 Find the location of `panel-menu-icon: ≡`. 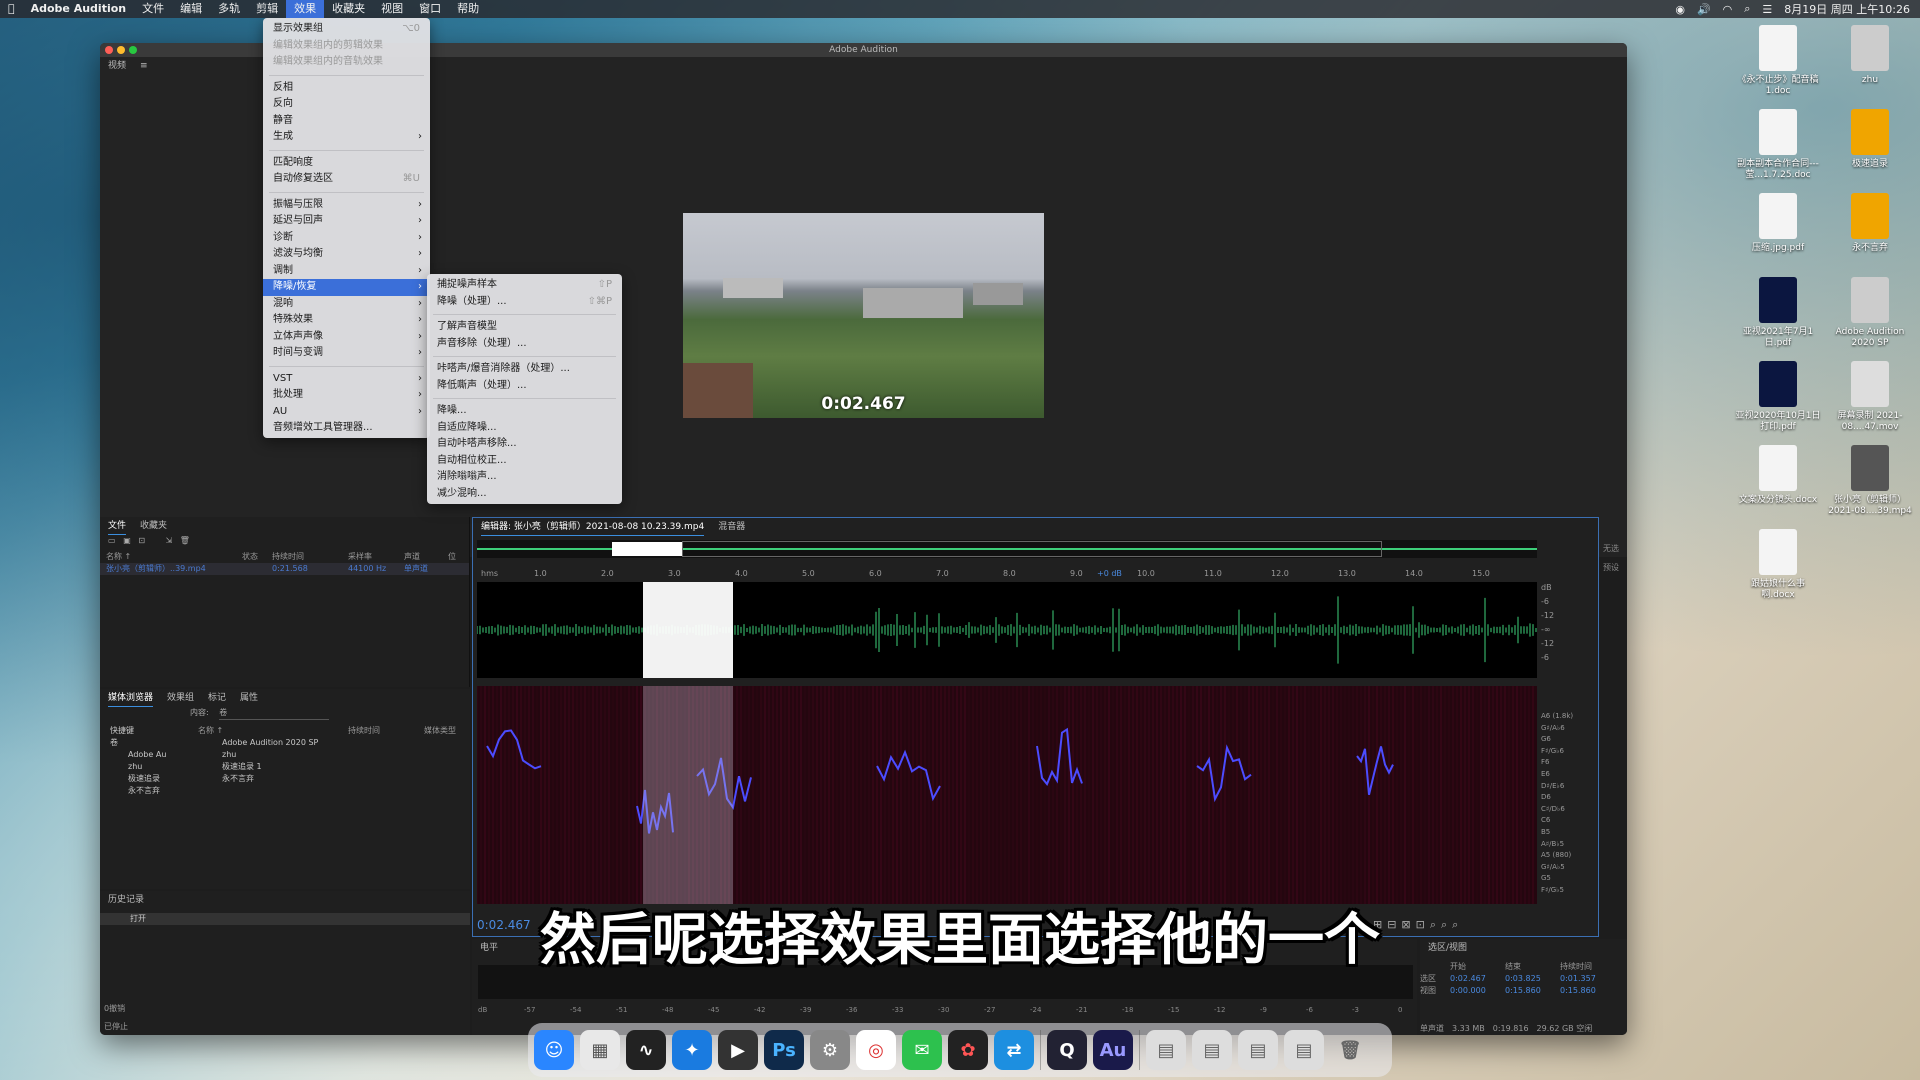

panel-menu-icon: ≡ is located at coordinates (144, 66).